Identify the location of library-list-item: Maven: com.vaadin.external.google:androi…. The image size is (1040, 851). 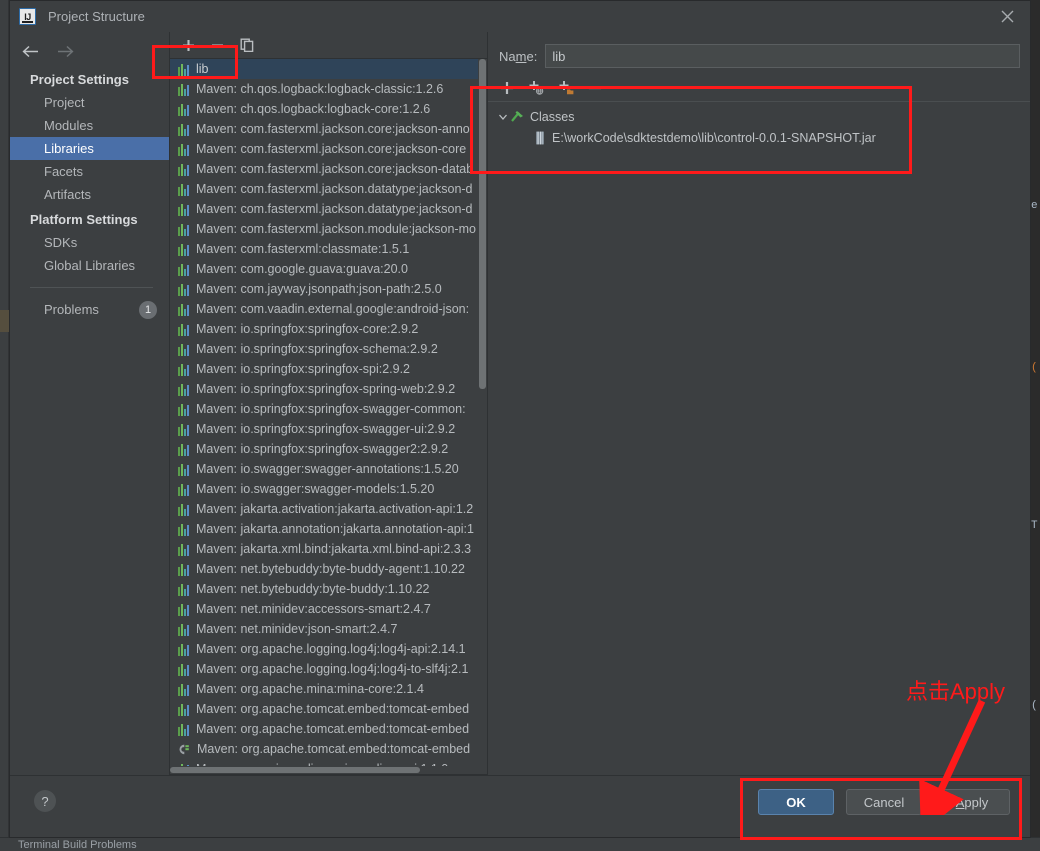
(328, 309).